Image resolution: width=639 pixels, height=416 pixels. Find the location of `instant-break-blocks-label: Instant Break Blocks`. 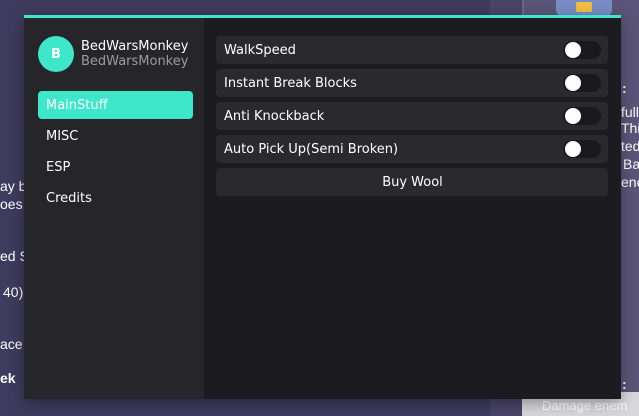

instant-break-blocks-label: Instant Break Blocks is located at coordinates (290, 83).